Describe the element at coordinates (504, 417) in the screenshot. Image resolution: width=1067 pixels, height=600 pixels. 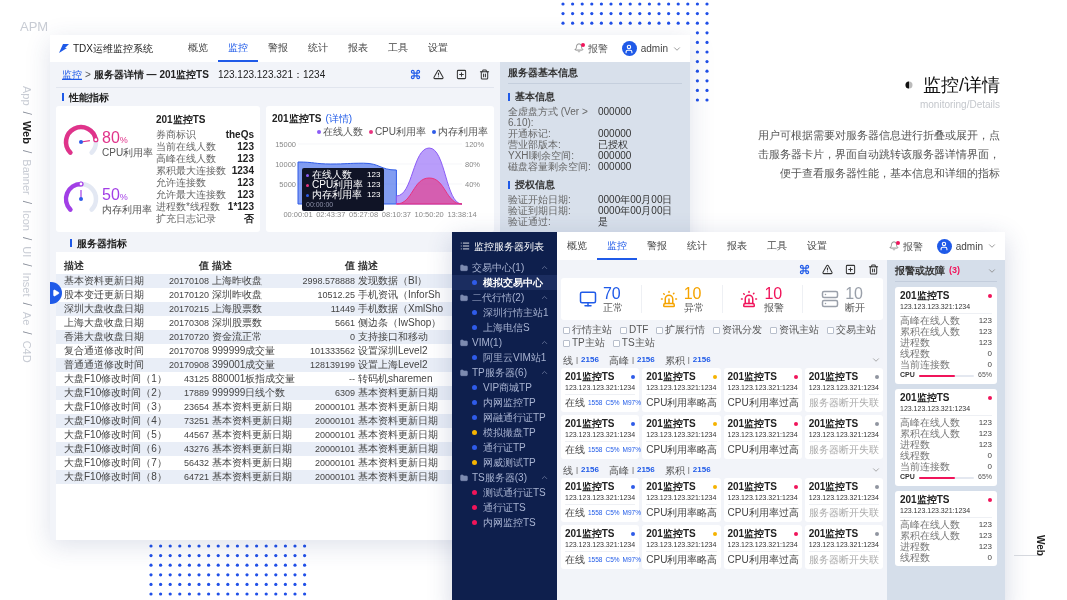
I see `tree-item: 网融通行证TP` at that location.